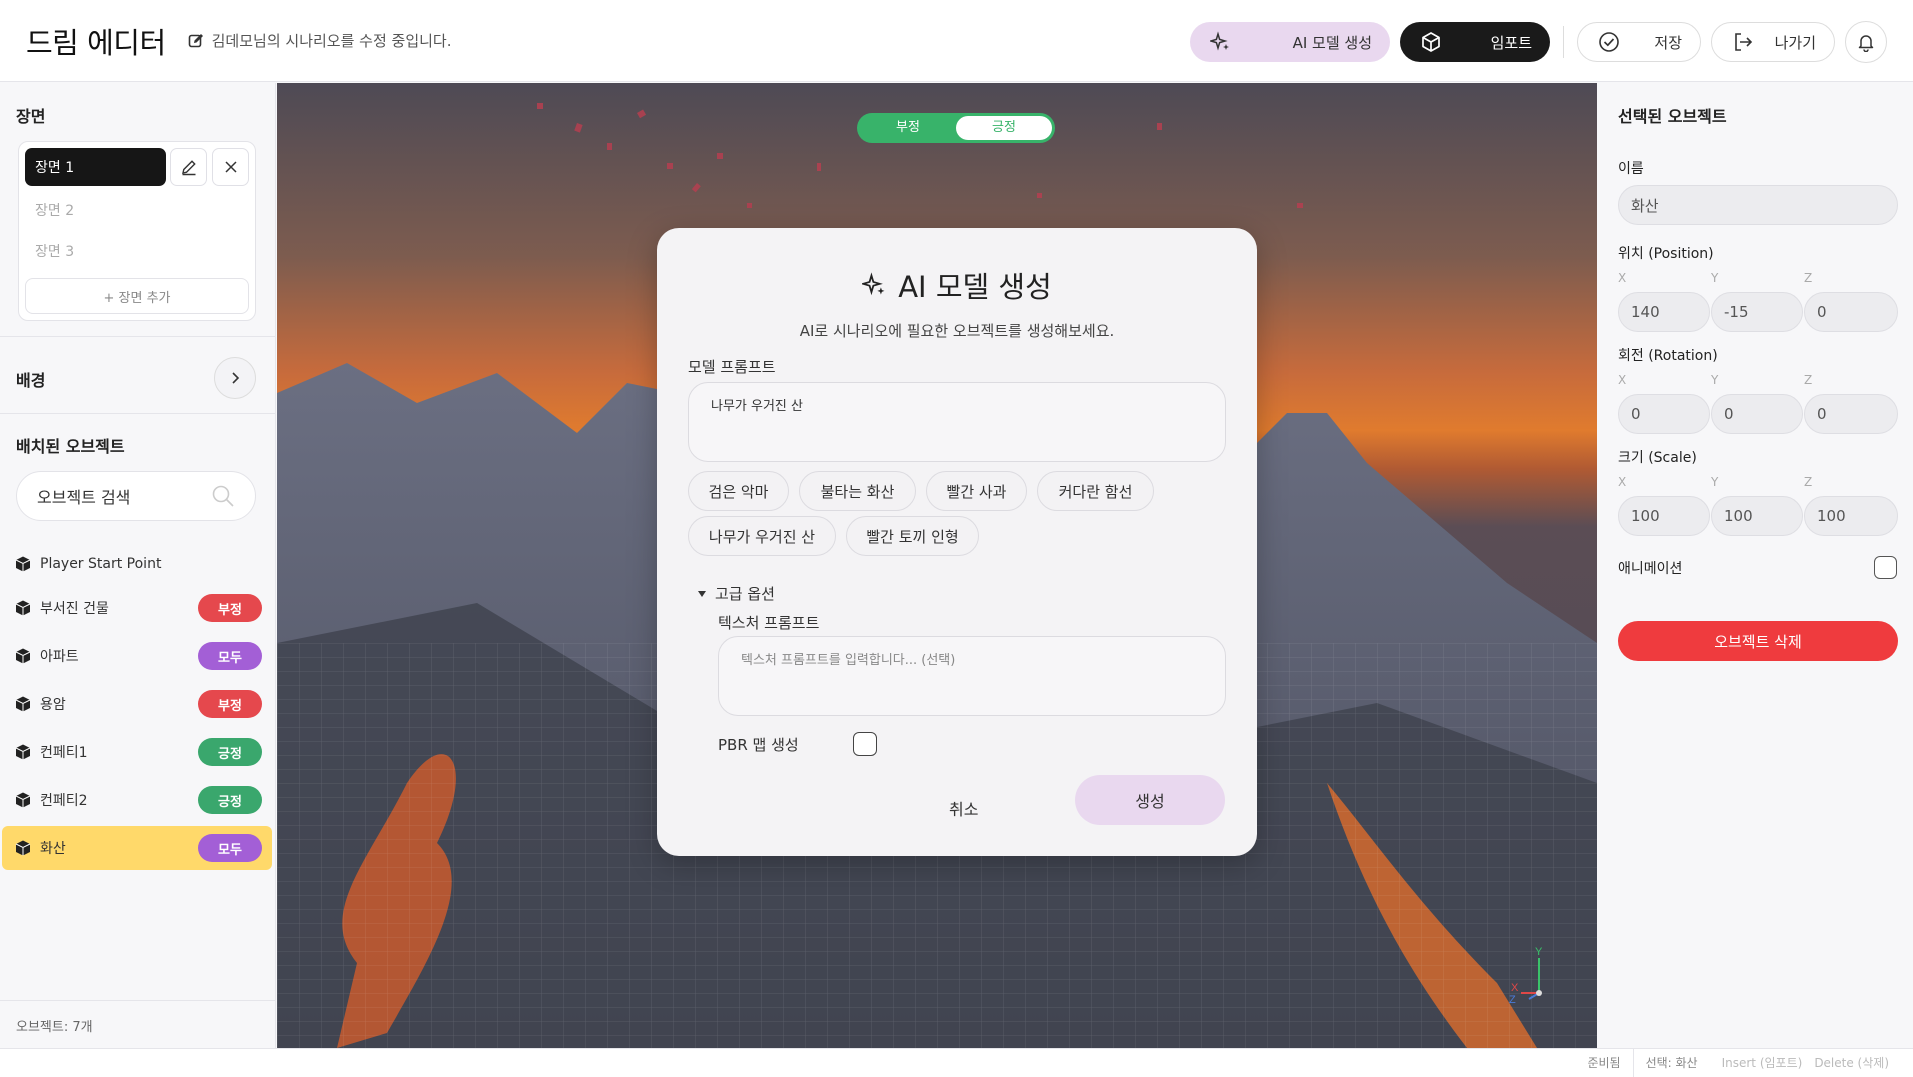 This screenshot has height=1077, width=1913. Describe the element at coordinates (1851, 414) in the screenshot. I see `rotation-z-input: 0` at that location.